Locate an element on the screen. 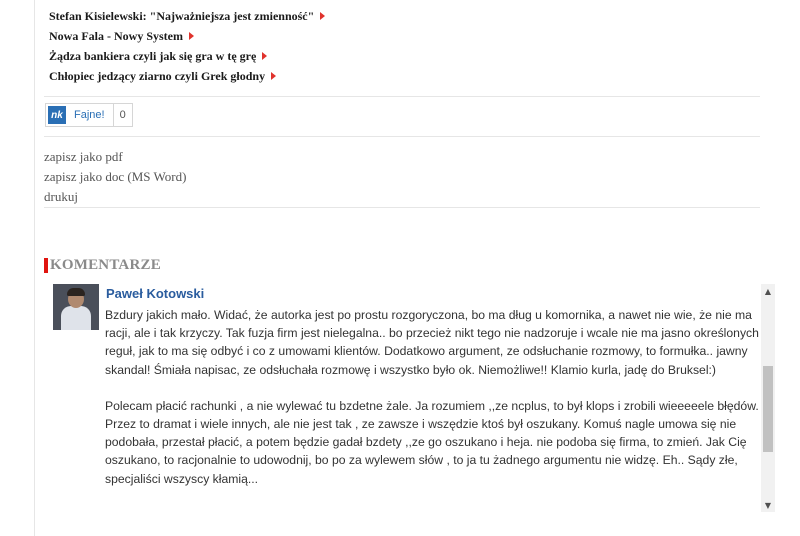 The width and height of the screenshot is (800, 536). comments-heading: KOMENTARZE is located at coordinates (102, 265).